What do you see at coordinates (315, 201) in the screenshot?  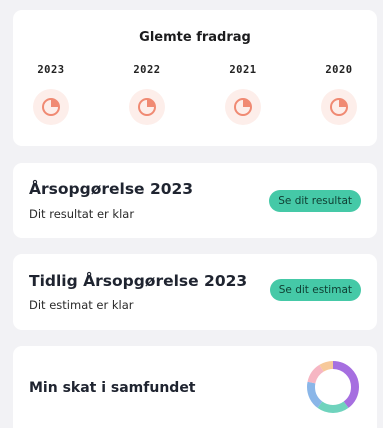 I see `see-result-button: Se dit resultat` at bounding box center [315, 201].